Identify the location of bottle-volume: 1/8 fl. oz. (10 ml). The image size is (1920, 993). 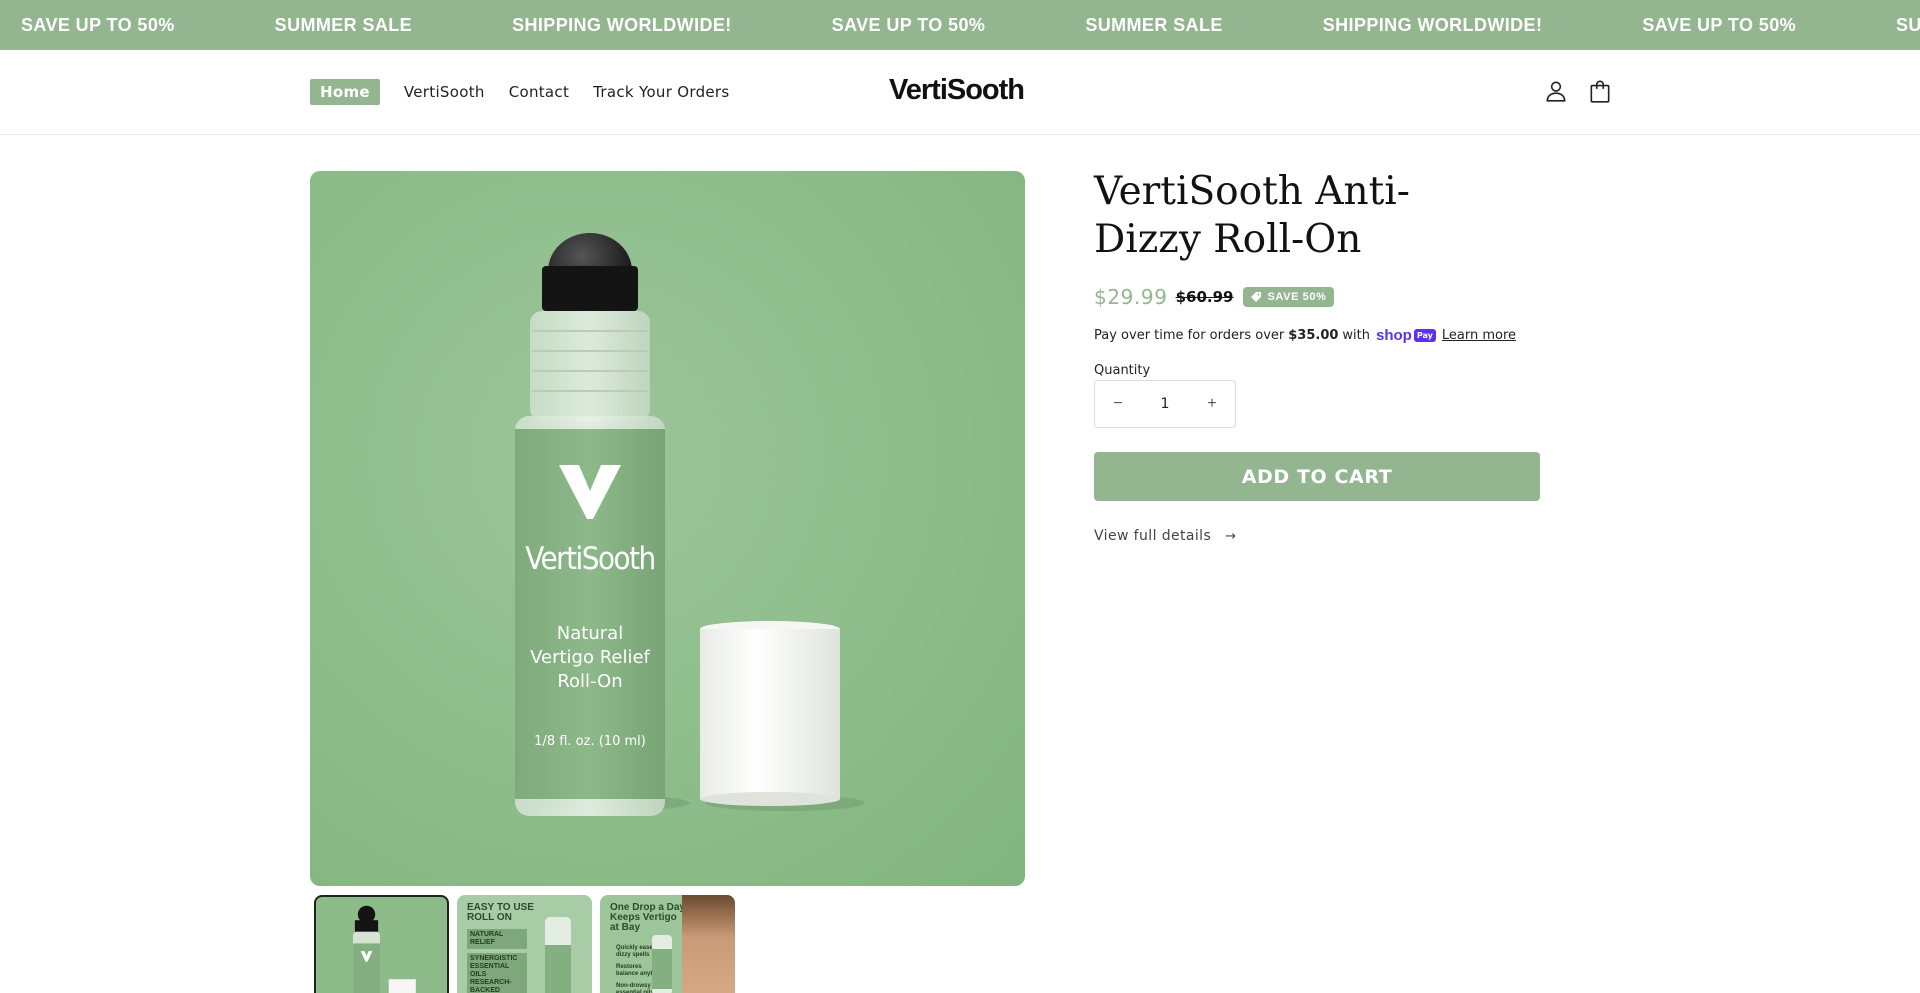
(590, 741).